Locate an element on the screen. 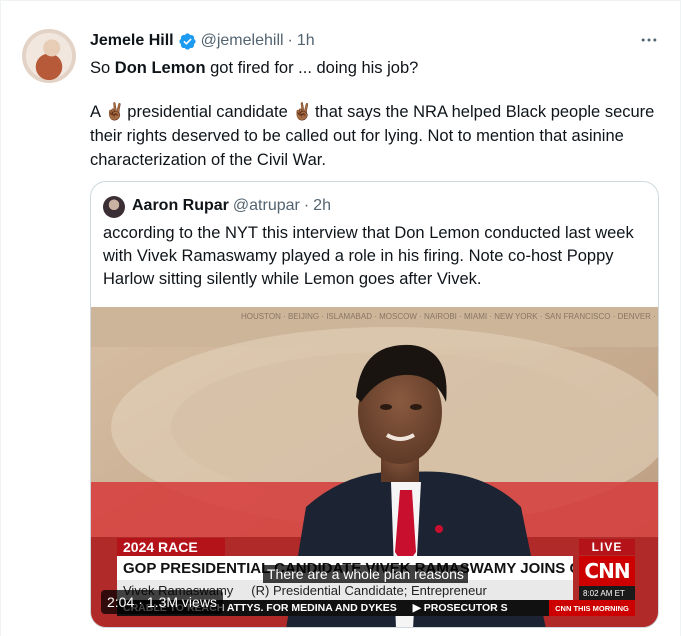  video-captions: There are a whole plan reasons is located at coordinates (365, 574).